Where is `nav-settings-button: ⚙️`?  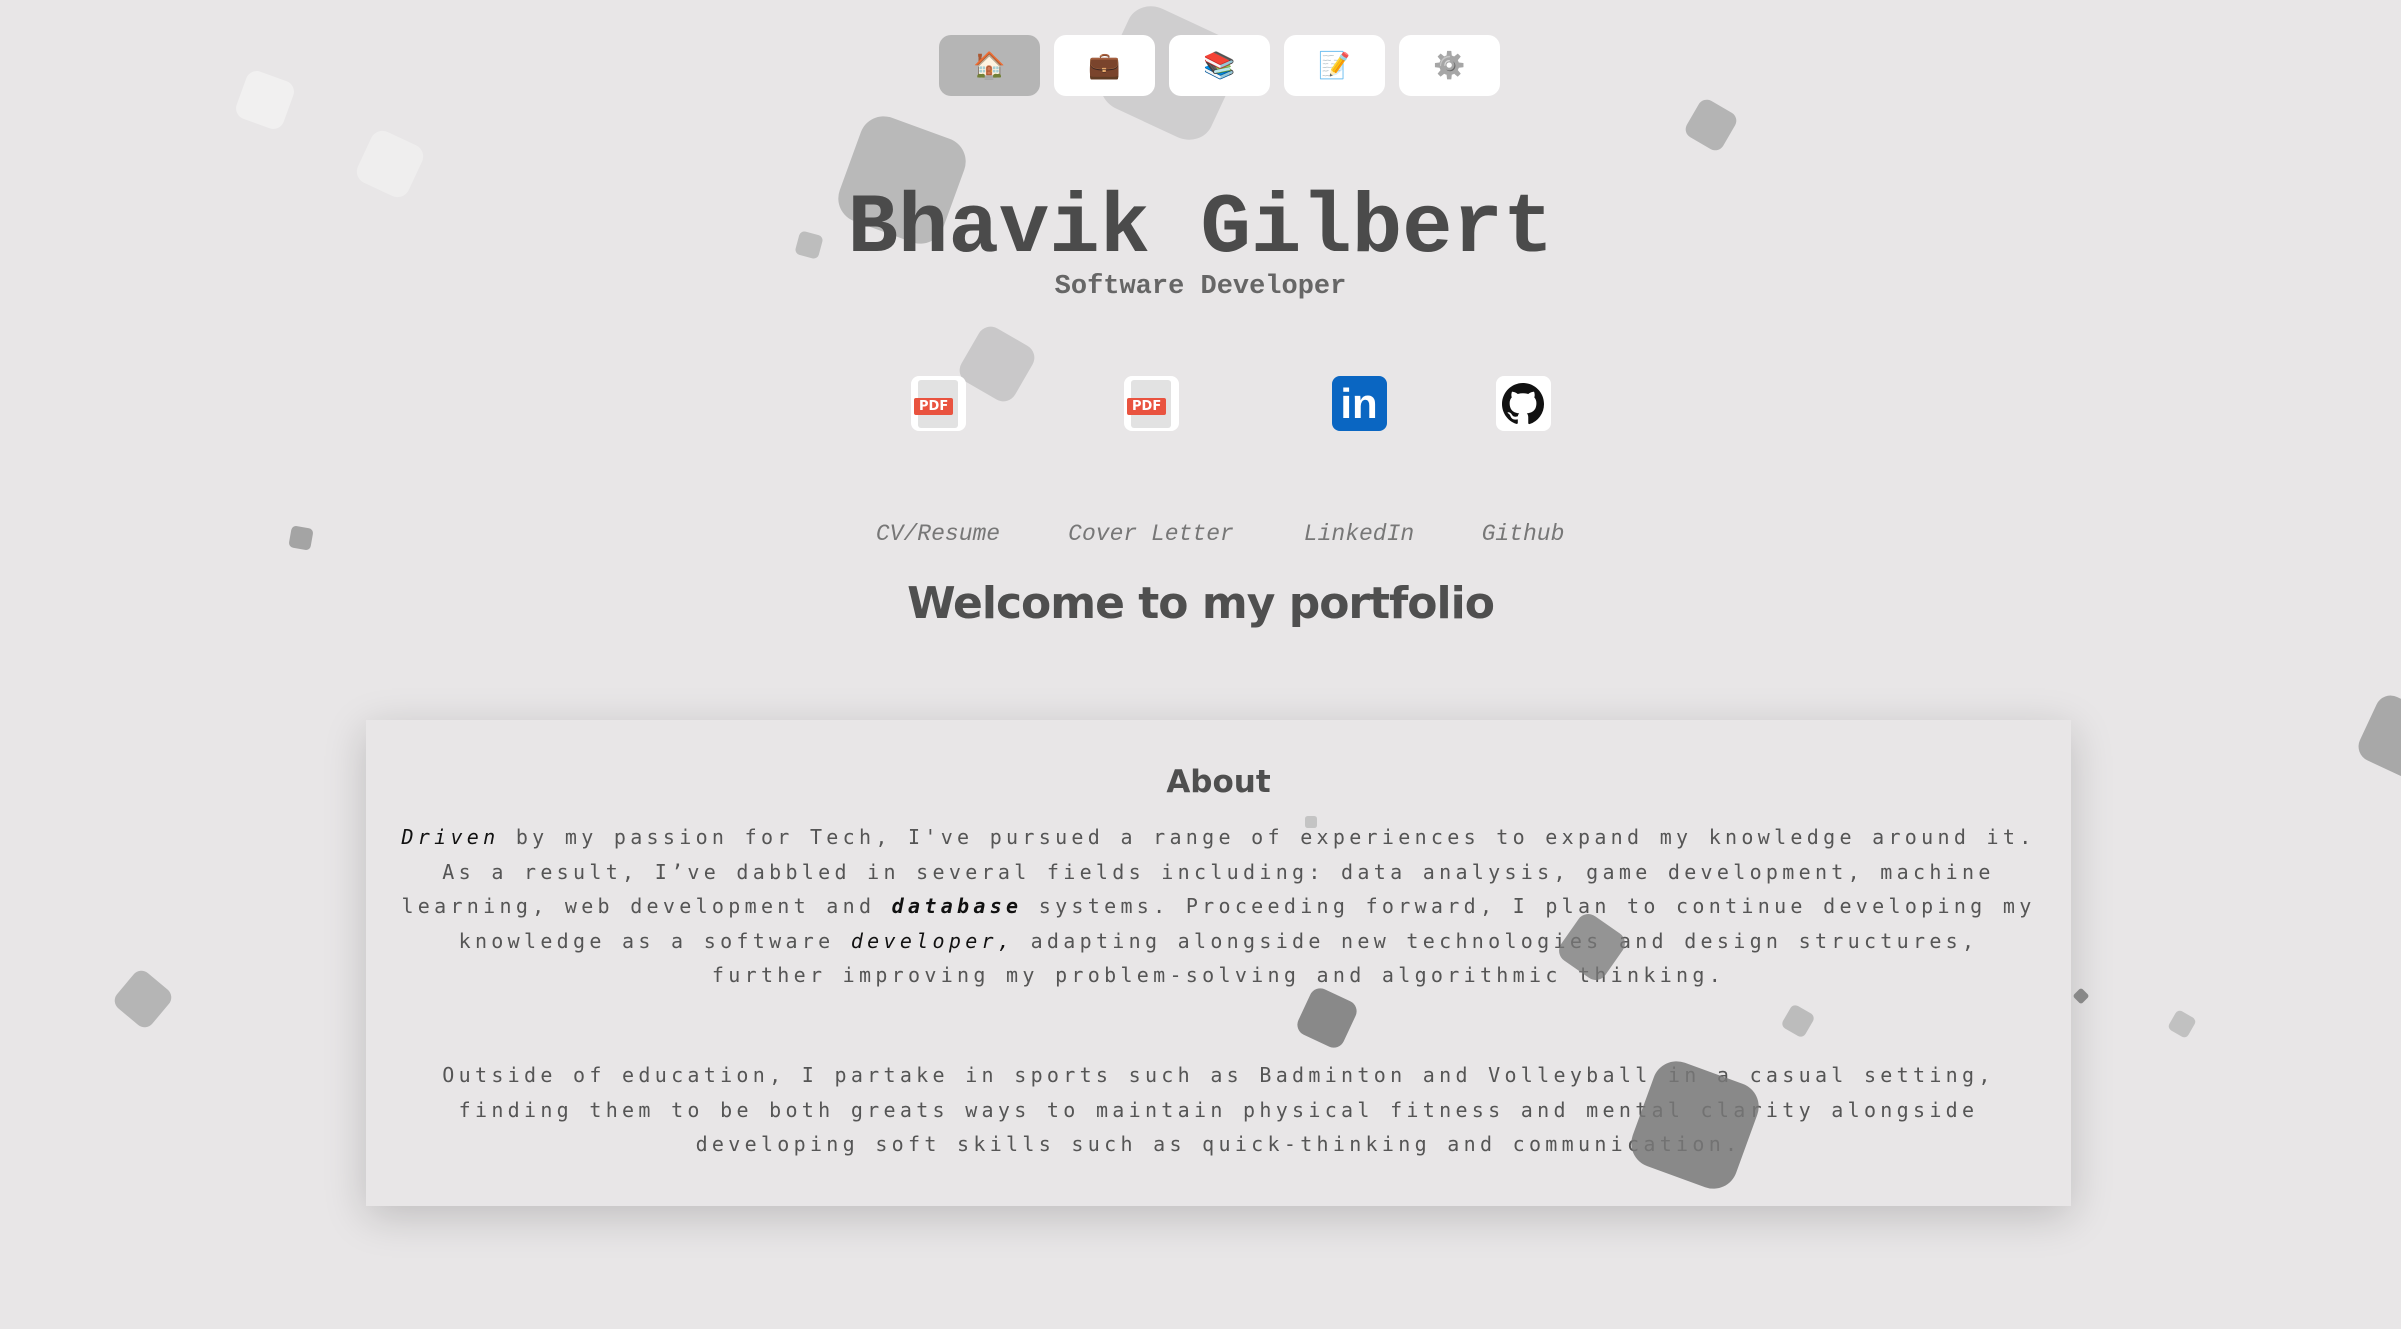
nav-settings-button: ⚙️ is located at coordinates (1449, 65).